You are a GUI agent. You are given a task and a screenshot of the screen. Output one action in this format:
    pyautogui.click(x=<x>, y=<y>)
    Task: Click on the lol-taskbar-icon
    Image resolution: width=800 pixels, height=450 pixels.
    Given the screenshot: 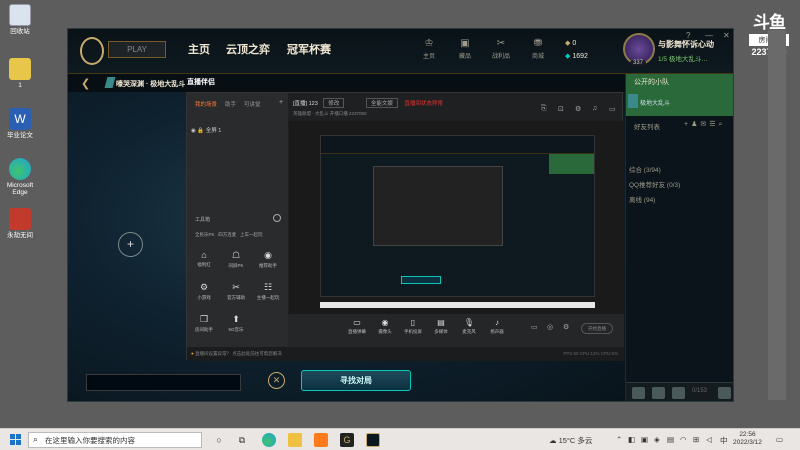 What is the action you would take?
    pyautogui.click(x=373, y=440)
    